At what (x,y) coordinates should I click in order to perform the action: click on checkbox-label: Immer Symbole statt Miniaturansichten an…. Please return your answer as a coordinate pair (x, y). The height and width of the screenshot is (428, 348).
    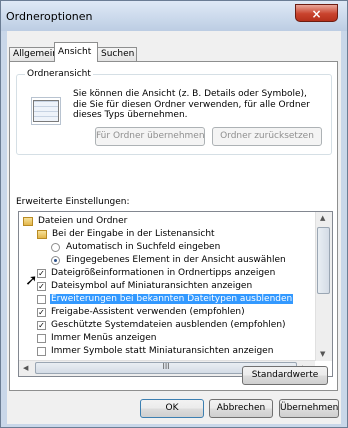
    Looking at the image, I should click on (162, 351).